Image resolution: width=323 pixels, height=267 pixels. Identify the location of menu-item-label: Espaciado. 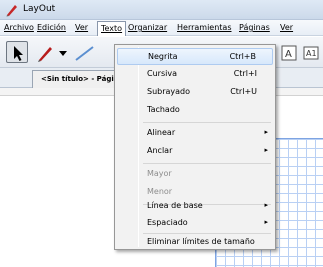
(167, 222).